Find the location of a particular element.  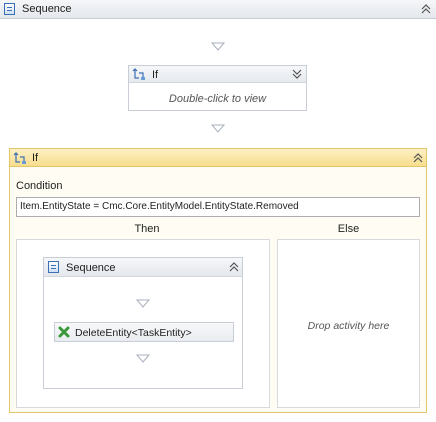

else-label: Else is located at coordinates (348, 229).